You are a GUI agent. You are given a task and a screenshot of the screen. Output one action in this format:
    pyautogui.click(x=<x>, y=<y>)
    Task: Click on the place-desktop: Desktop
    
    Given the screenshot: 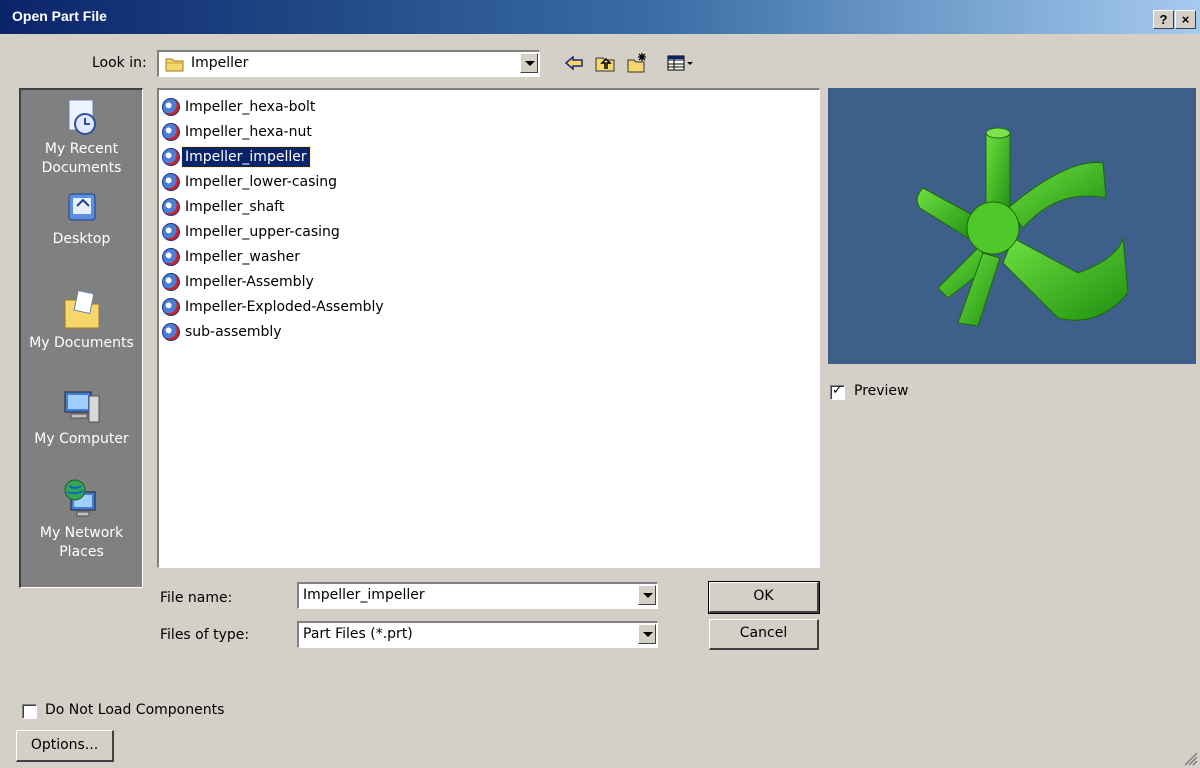 What is the action you would take?
    pyautogui.click(x=81, y=219)
    